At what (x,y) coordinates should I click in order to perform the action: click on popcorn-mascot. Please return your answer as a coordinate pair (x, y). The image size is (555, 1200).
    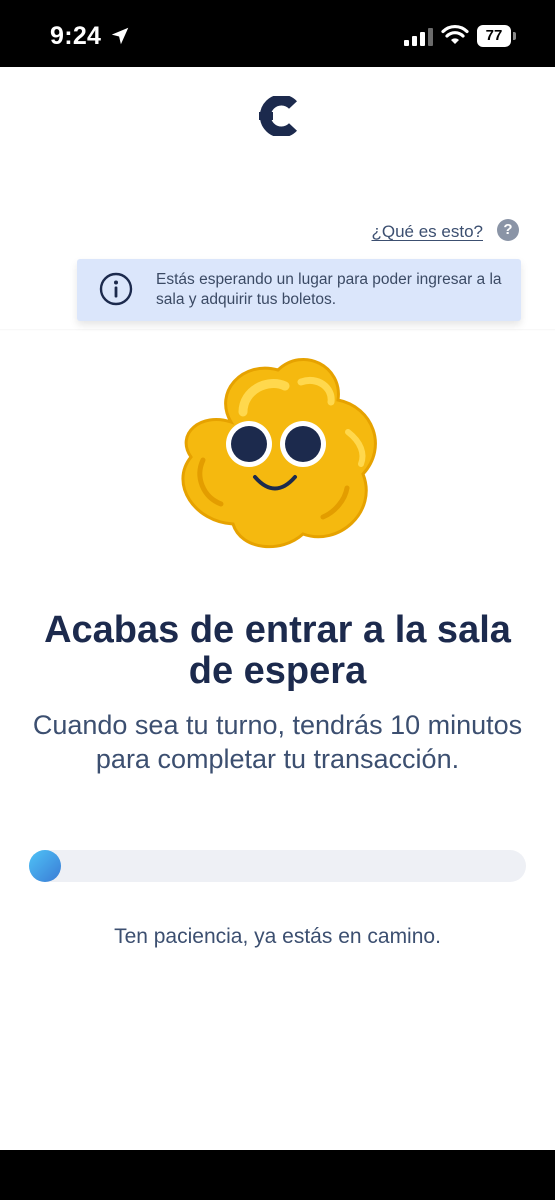
    Looking at the image, I should click on (279, 453).